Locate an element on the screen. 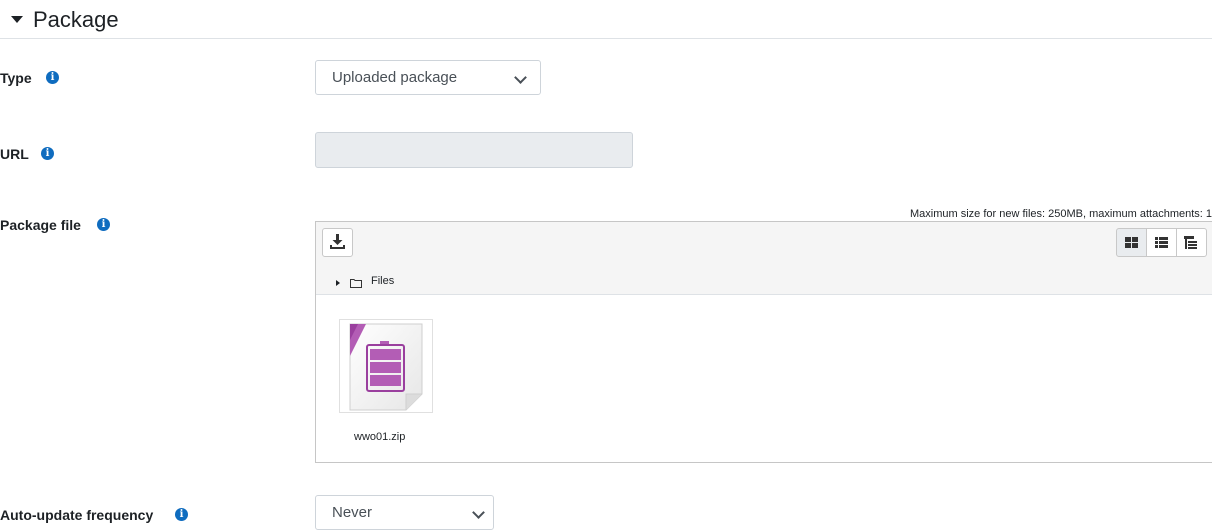 The height and width of the screenshot is (530, 1212). section-header: Package is located at coordinates (606, 19).